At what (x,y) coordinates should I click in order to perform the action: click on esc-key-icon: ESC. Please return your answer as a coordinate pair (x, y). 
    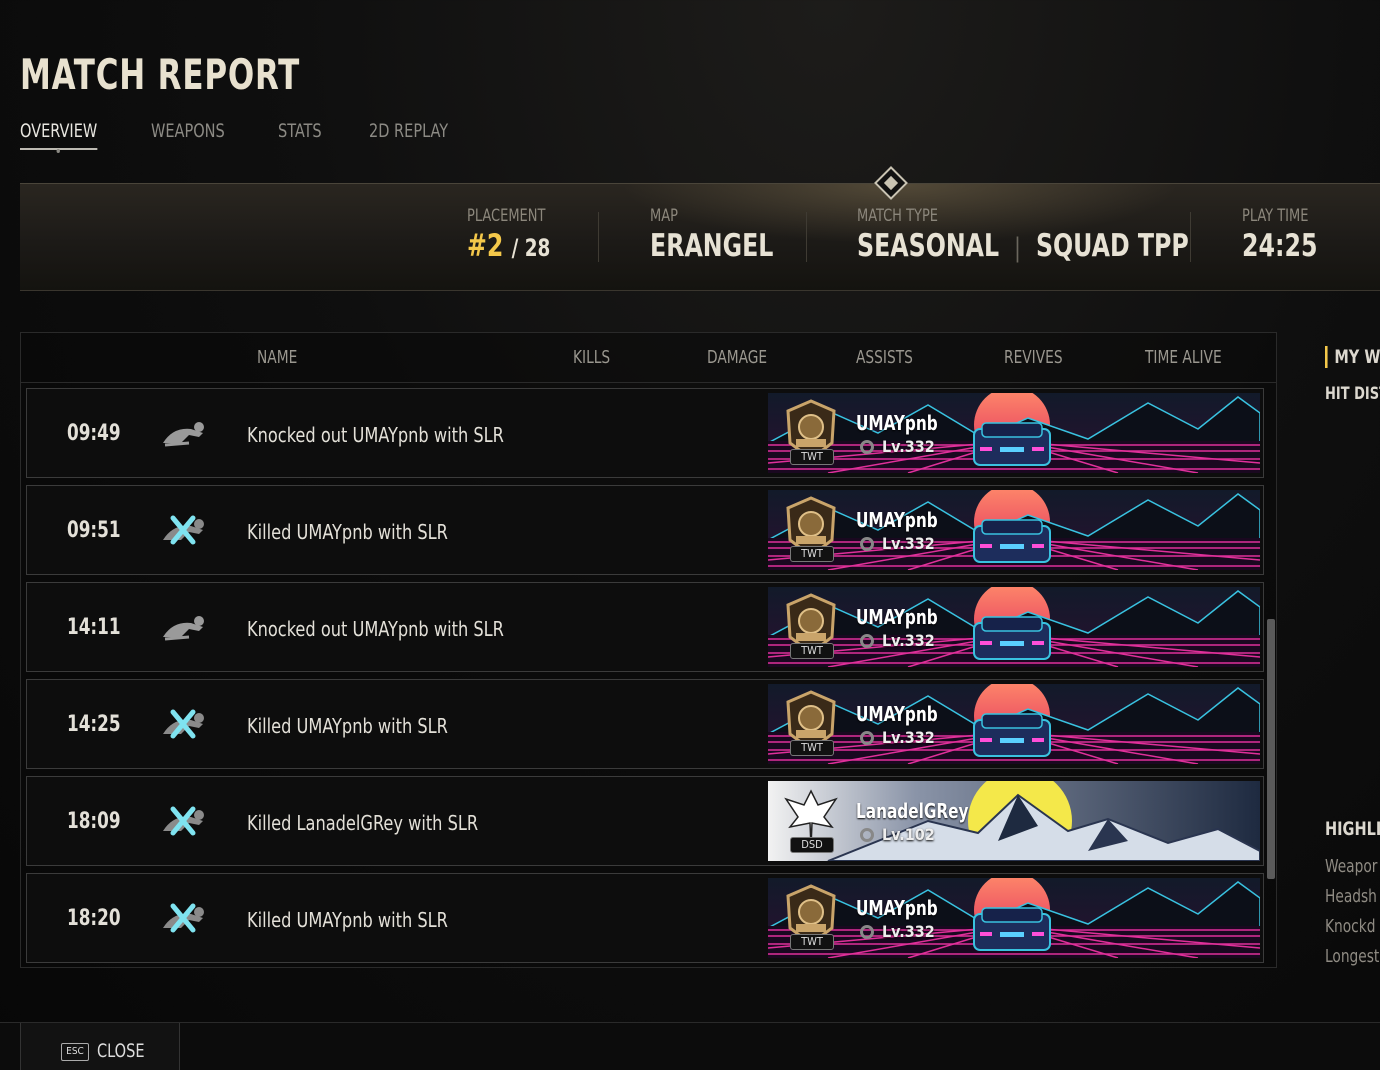
    Looking at the image, I should click on (75, 1052).